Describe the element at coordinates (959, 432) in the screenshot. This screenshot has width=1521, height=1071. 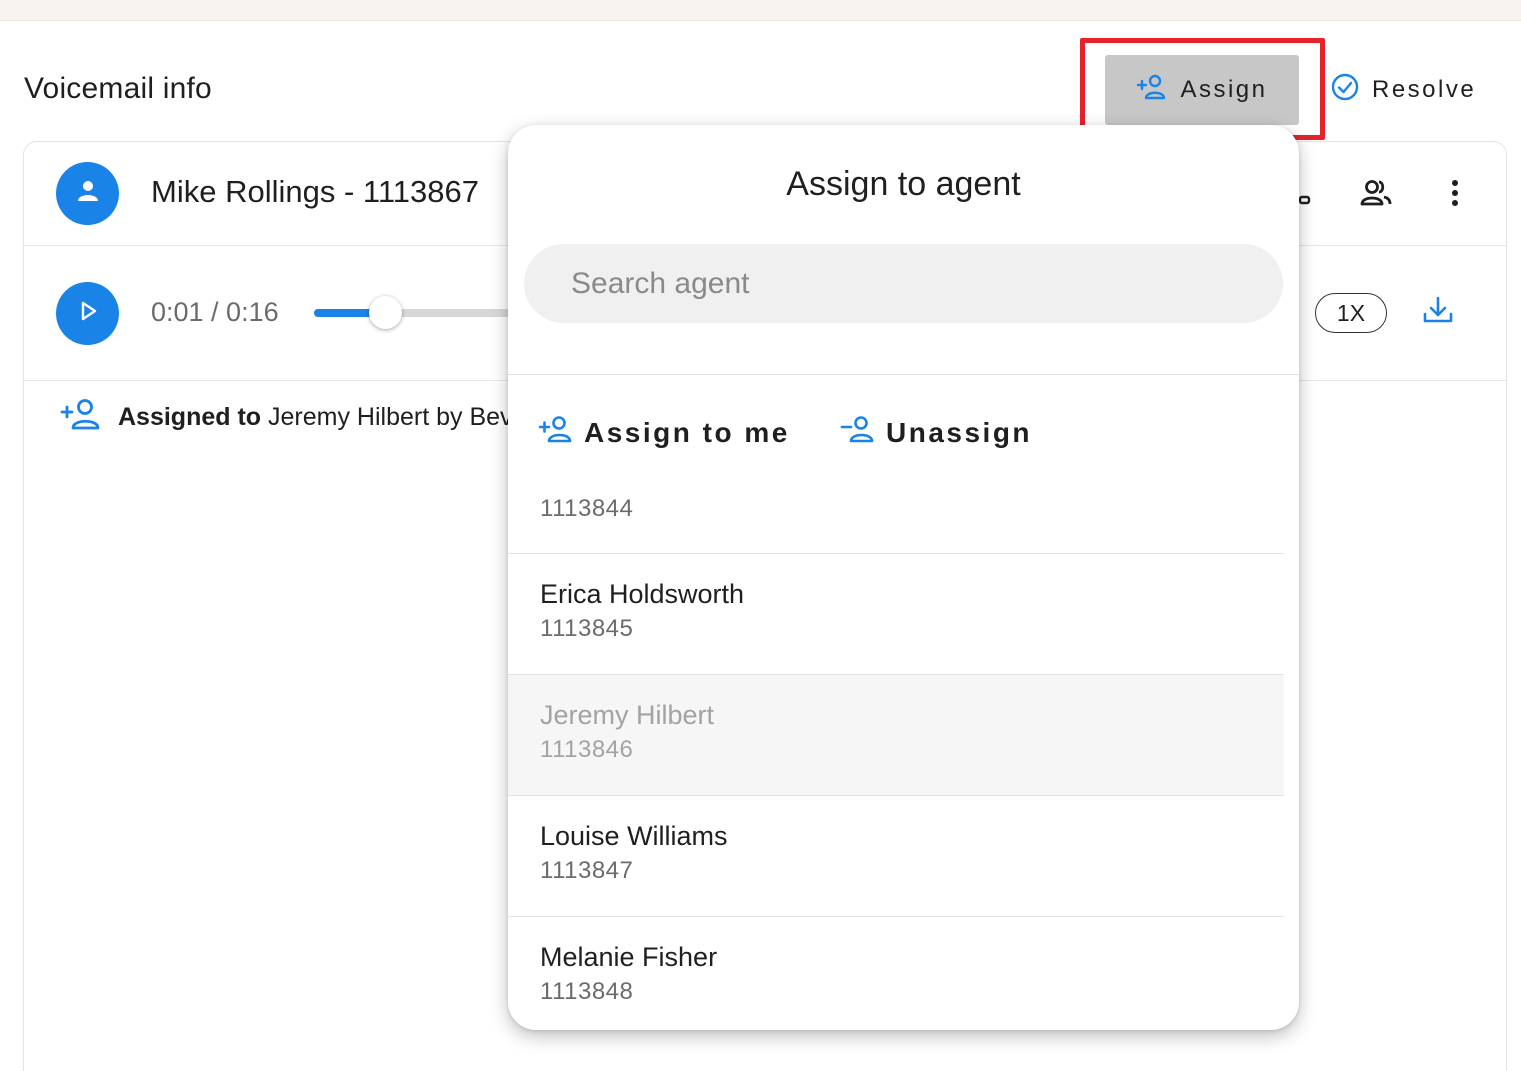
I see `unassign-label: Unassign` at that location.